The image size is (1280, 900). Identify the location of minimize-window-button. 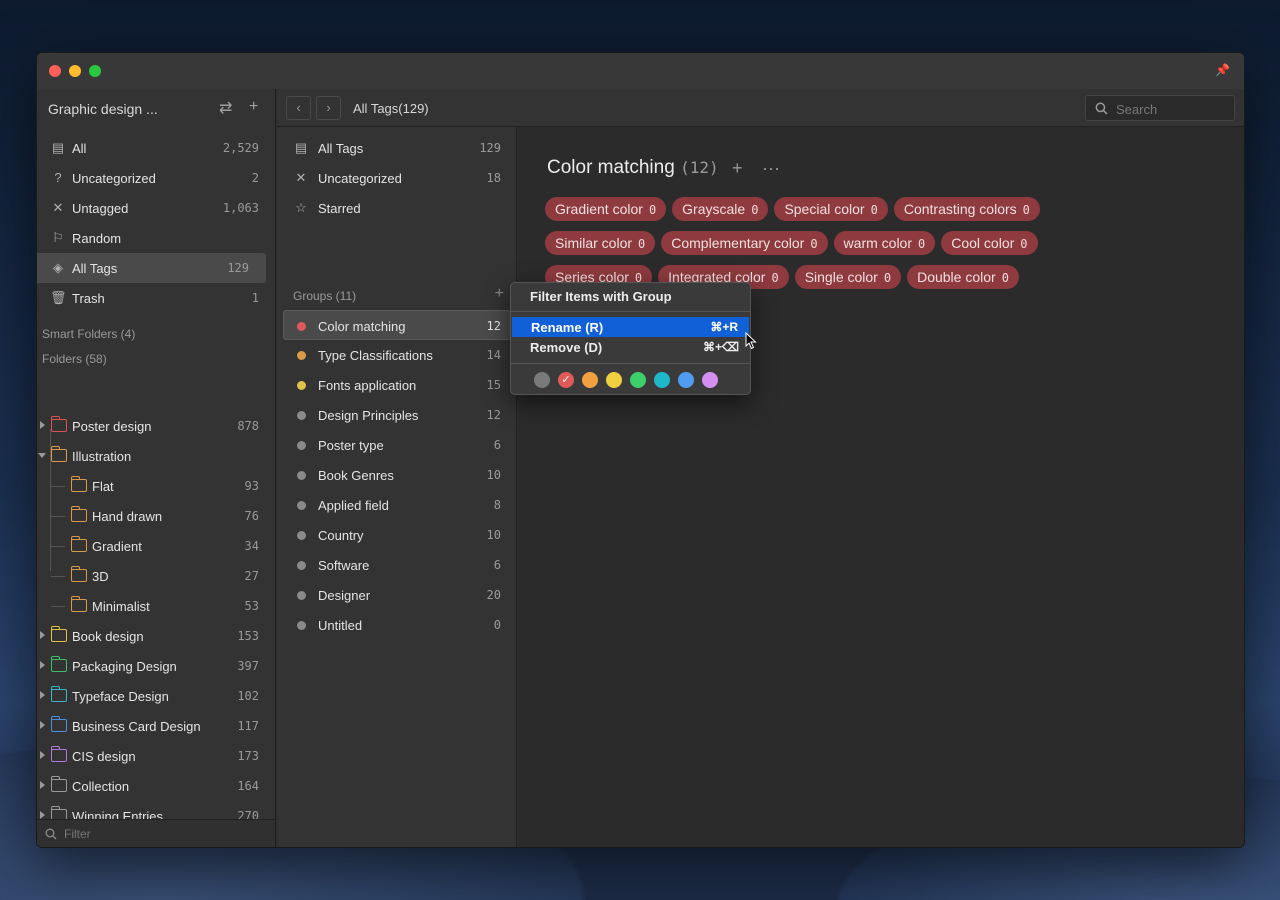
(75, 71).